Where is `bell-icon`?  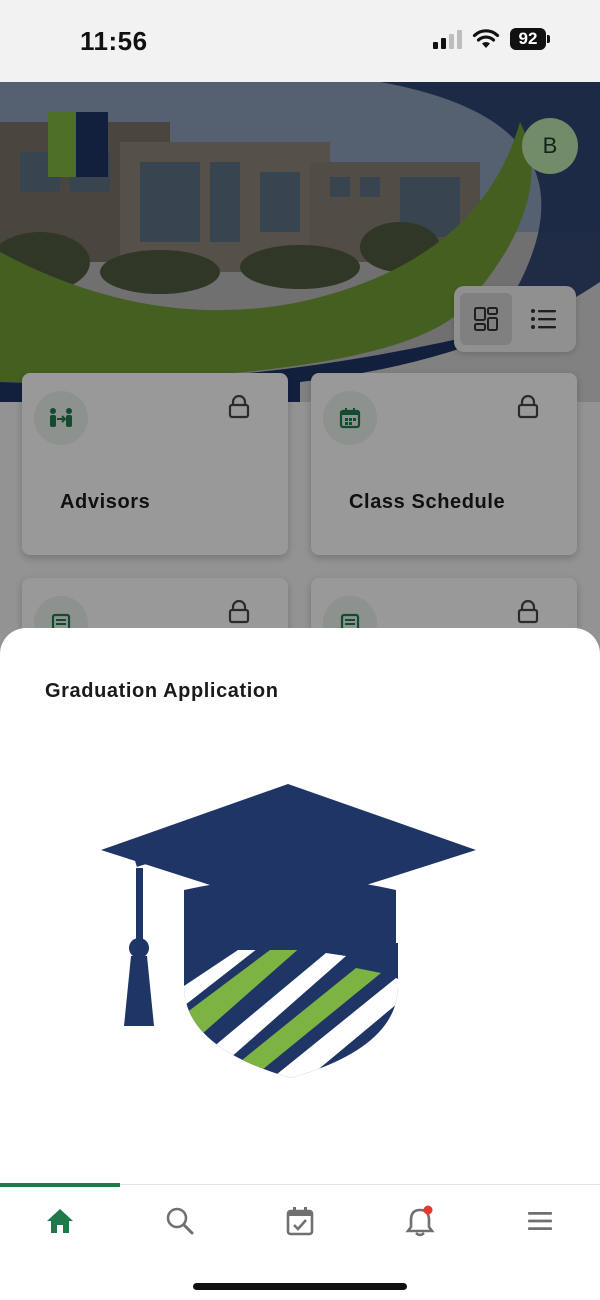
bell-icon is located at coordinates (420, 1221).